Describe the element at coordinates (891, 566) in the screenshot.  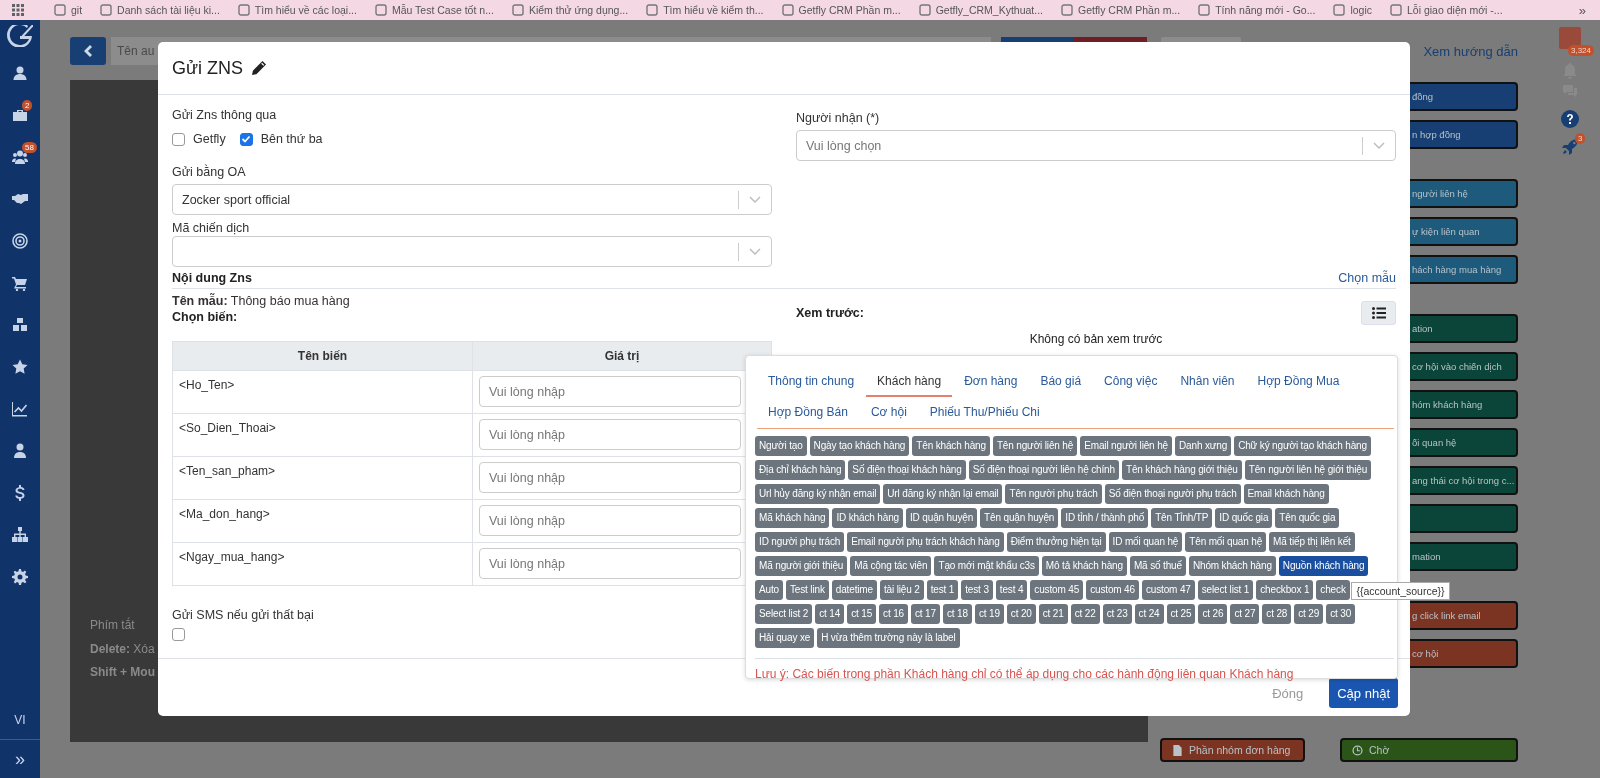
I see `variable-tag: Mã cộng tác viên` at that location.